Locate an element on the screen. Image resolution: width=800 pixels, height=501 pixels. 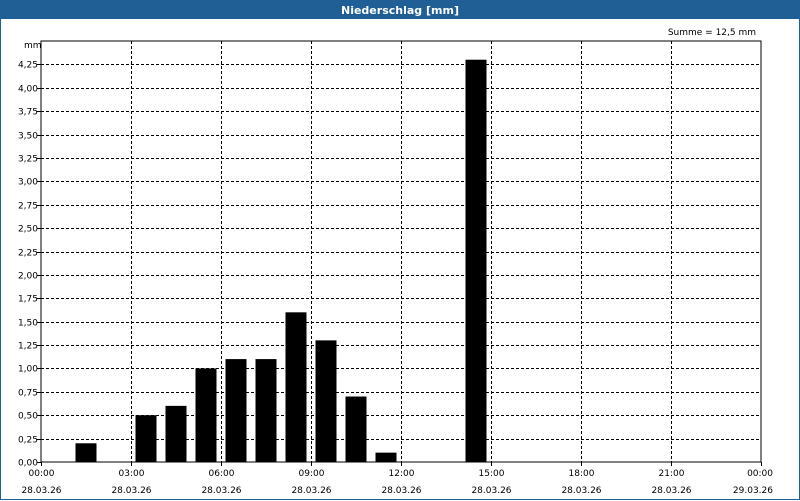
y-tick-label: 1,75 is located at coordinates (28, 300).